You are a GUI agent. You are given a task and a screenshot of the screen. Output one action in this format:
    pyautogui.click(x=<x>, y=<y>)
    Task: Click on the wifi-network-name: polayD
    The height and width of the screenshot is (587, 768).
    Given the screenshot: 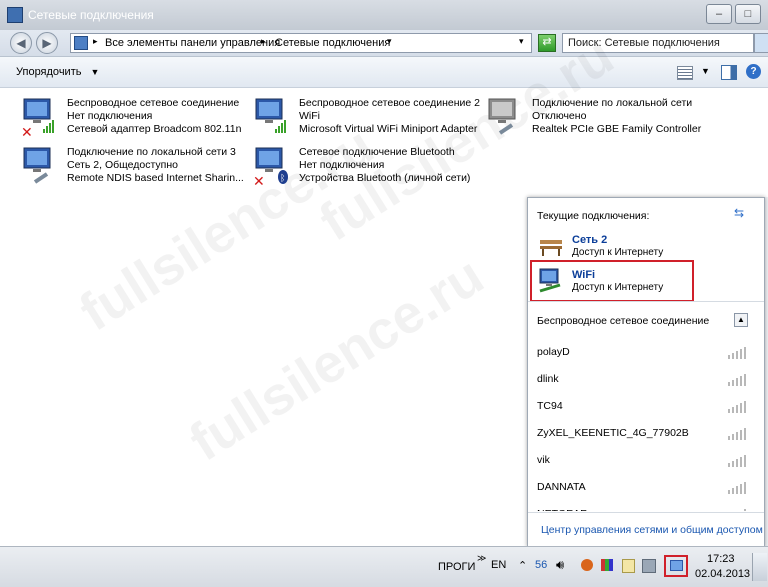 What is the action you would take?
    pyautogui.click(x=553, y=352)
    